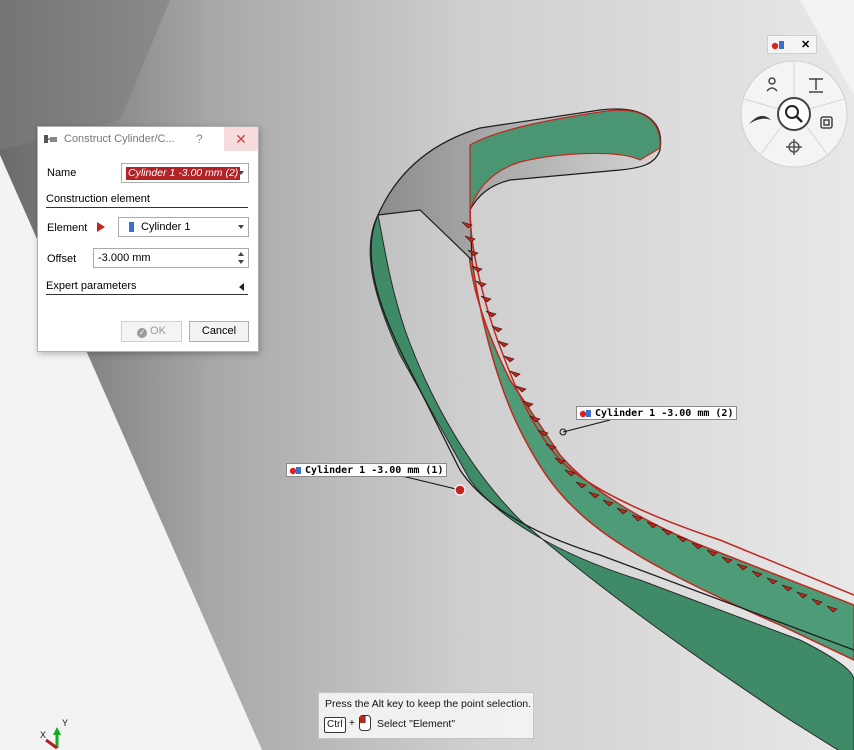 The image size is (854, 750). Describe the element at coordinates (62, 259) in the screenshot. I see `offset-label: Offset` at that location.